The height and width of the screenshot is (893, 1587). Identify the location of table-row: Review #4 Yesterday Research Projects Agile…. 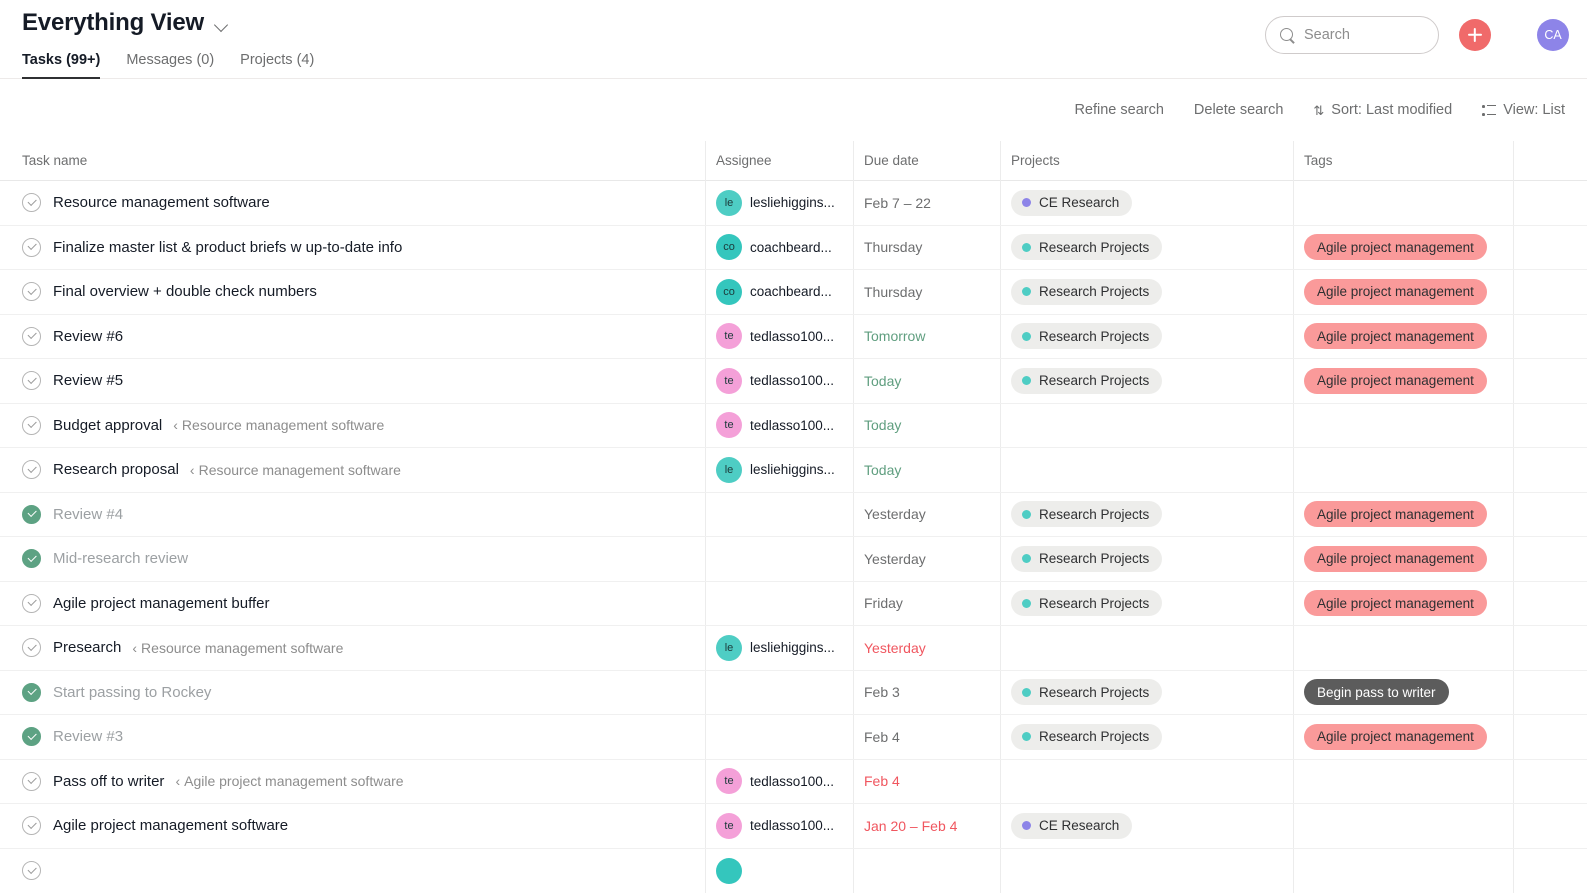
(793, 514).